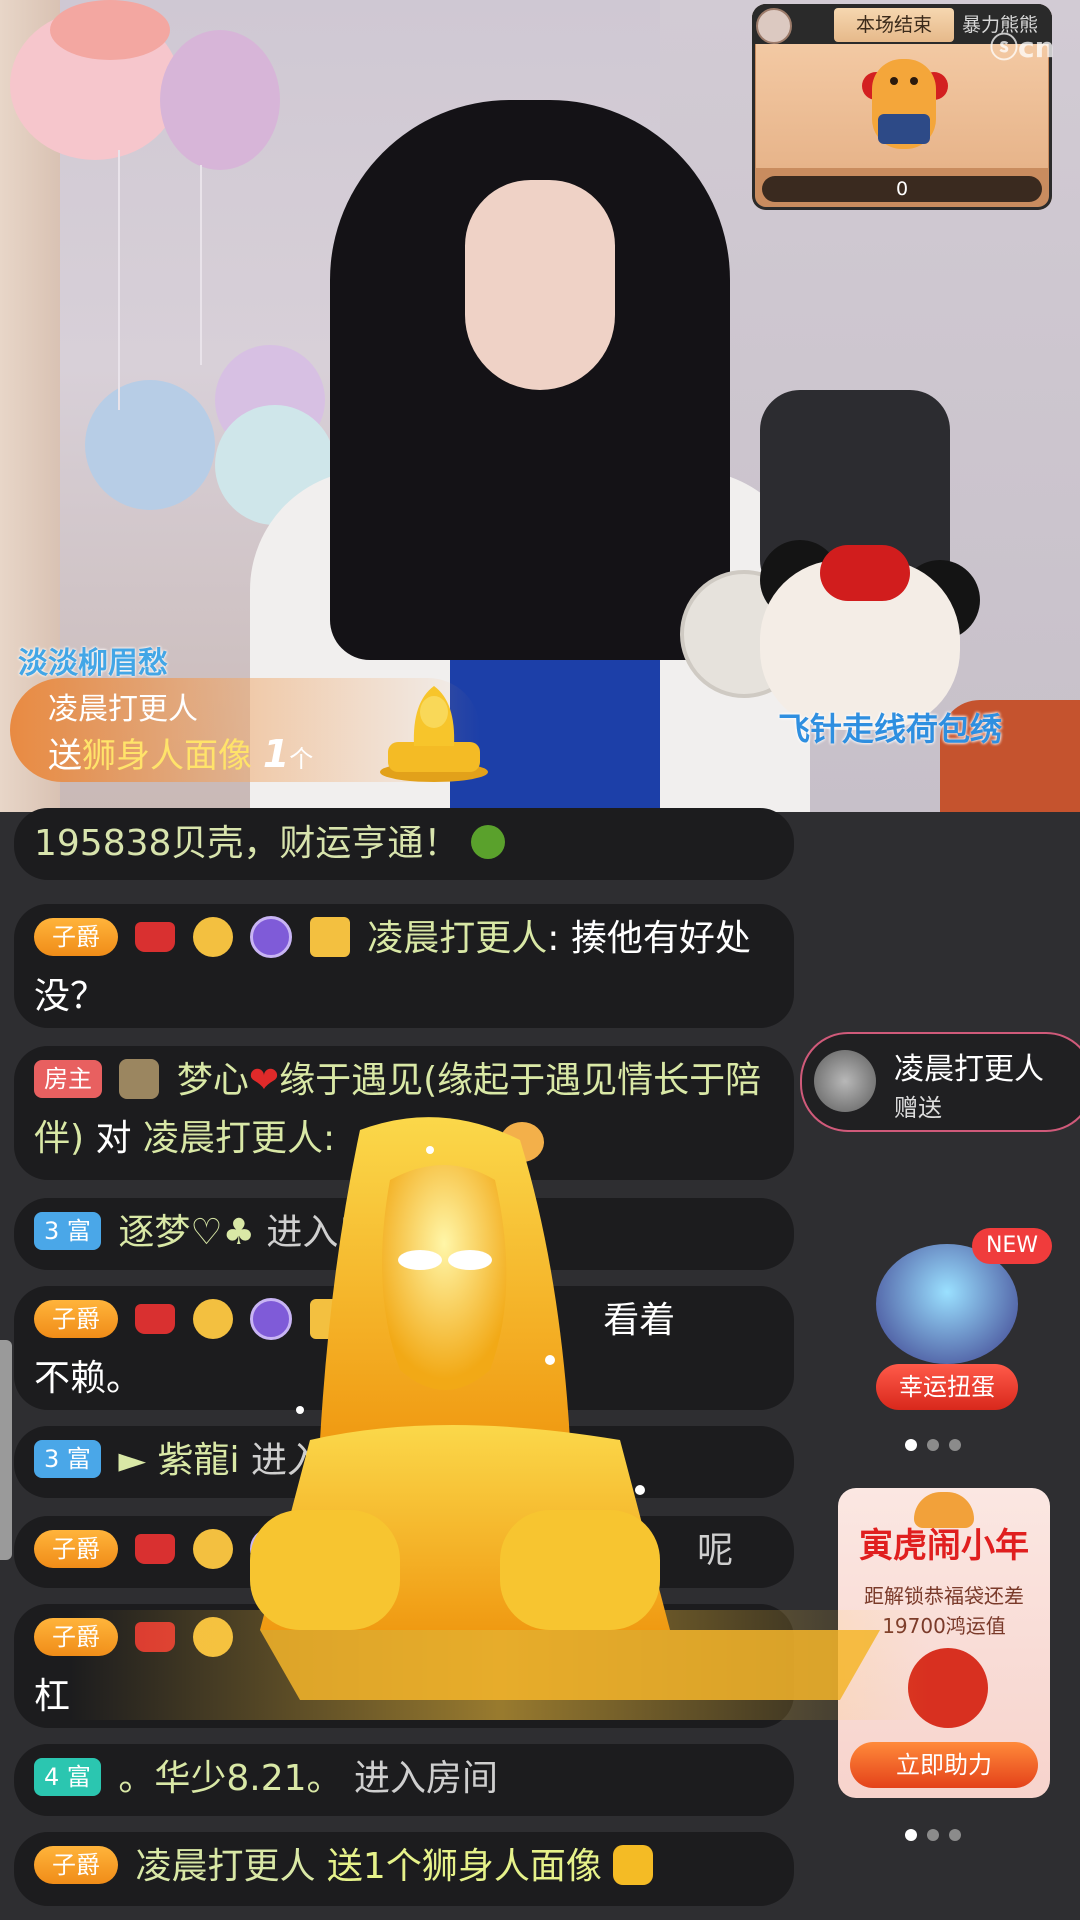  What do you see at coordinates (918, 1108) in the screenshot?
I see `sender-action: 赠送` at bounding box center [918, 1108].